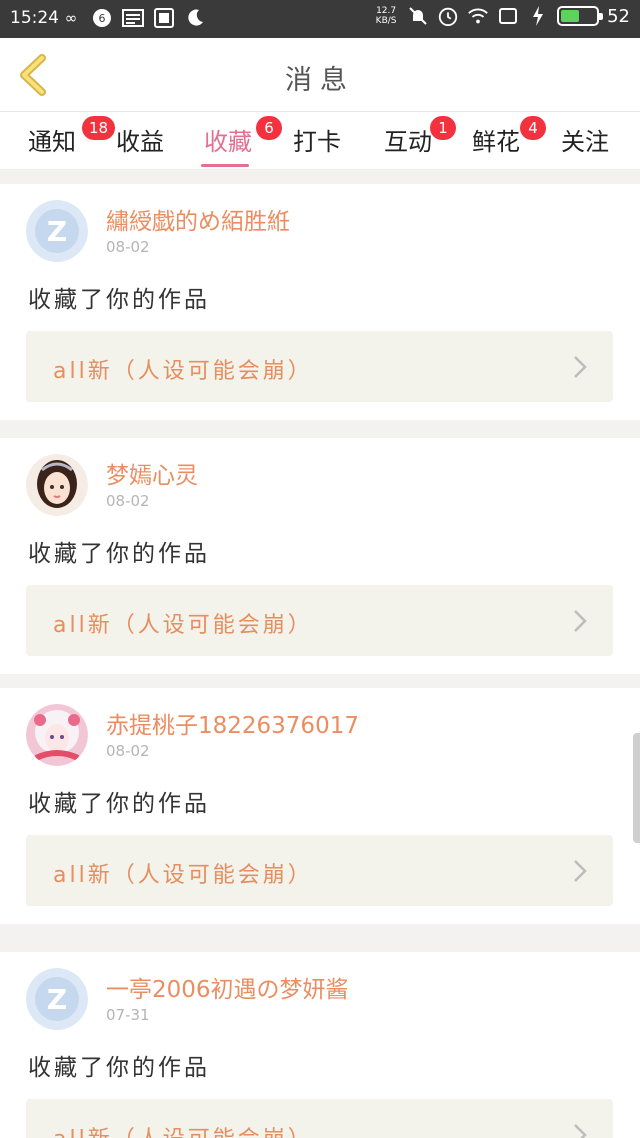  Describe the element at coordinates (232, 723) in the screenshot. I see `username: 赤提桃子18226376017` at that location.